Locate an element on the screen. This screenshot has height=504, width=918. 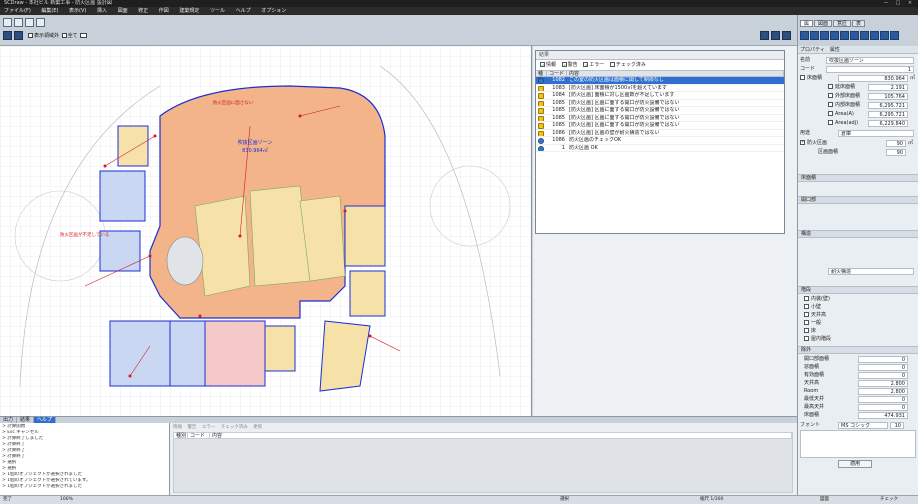
menu-edit: 編集(E) is located at coordinates (49, 11).